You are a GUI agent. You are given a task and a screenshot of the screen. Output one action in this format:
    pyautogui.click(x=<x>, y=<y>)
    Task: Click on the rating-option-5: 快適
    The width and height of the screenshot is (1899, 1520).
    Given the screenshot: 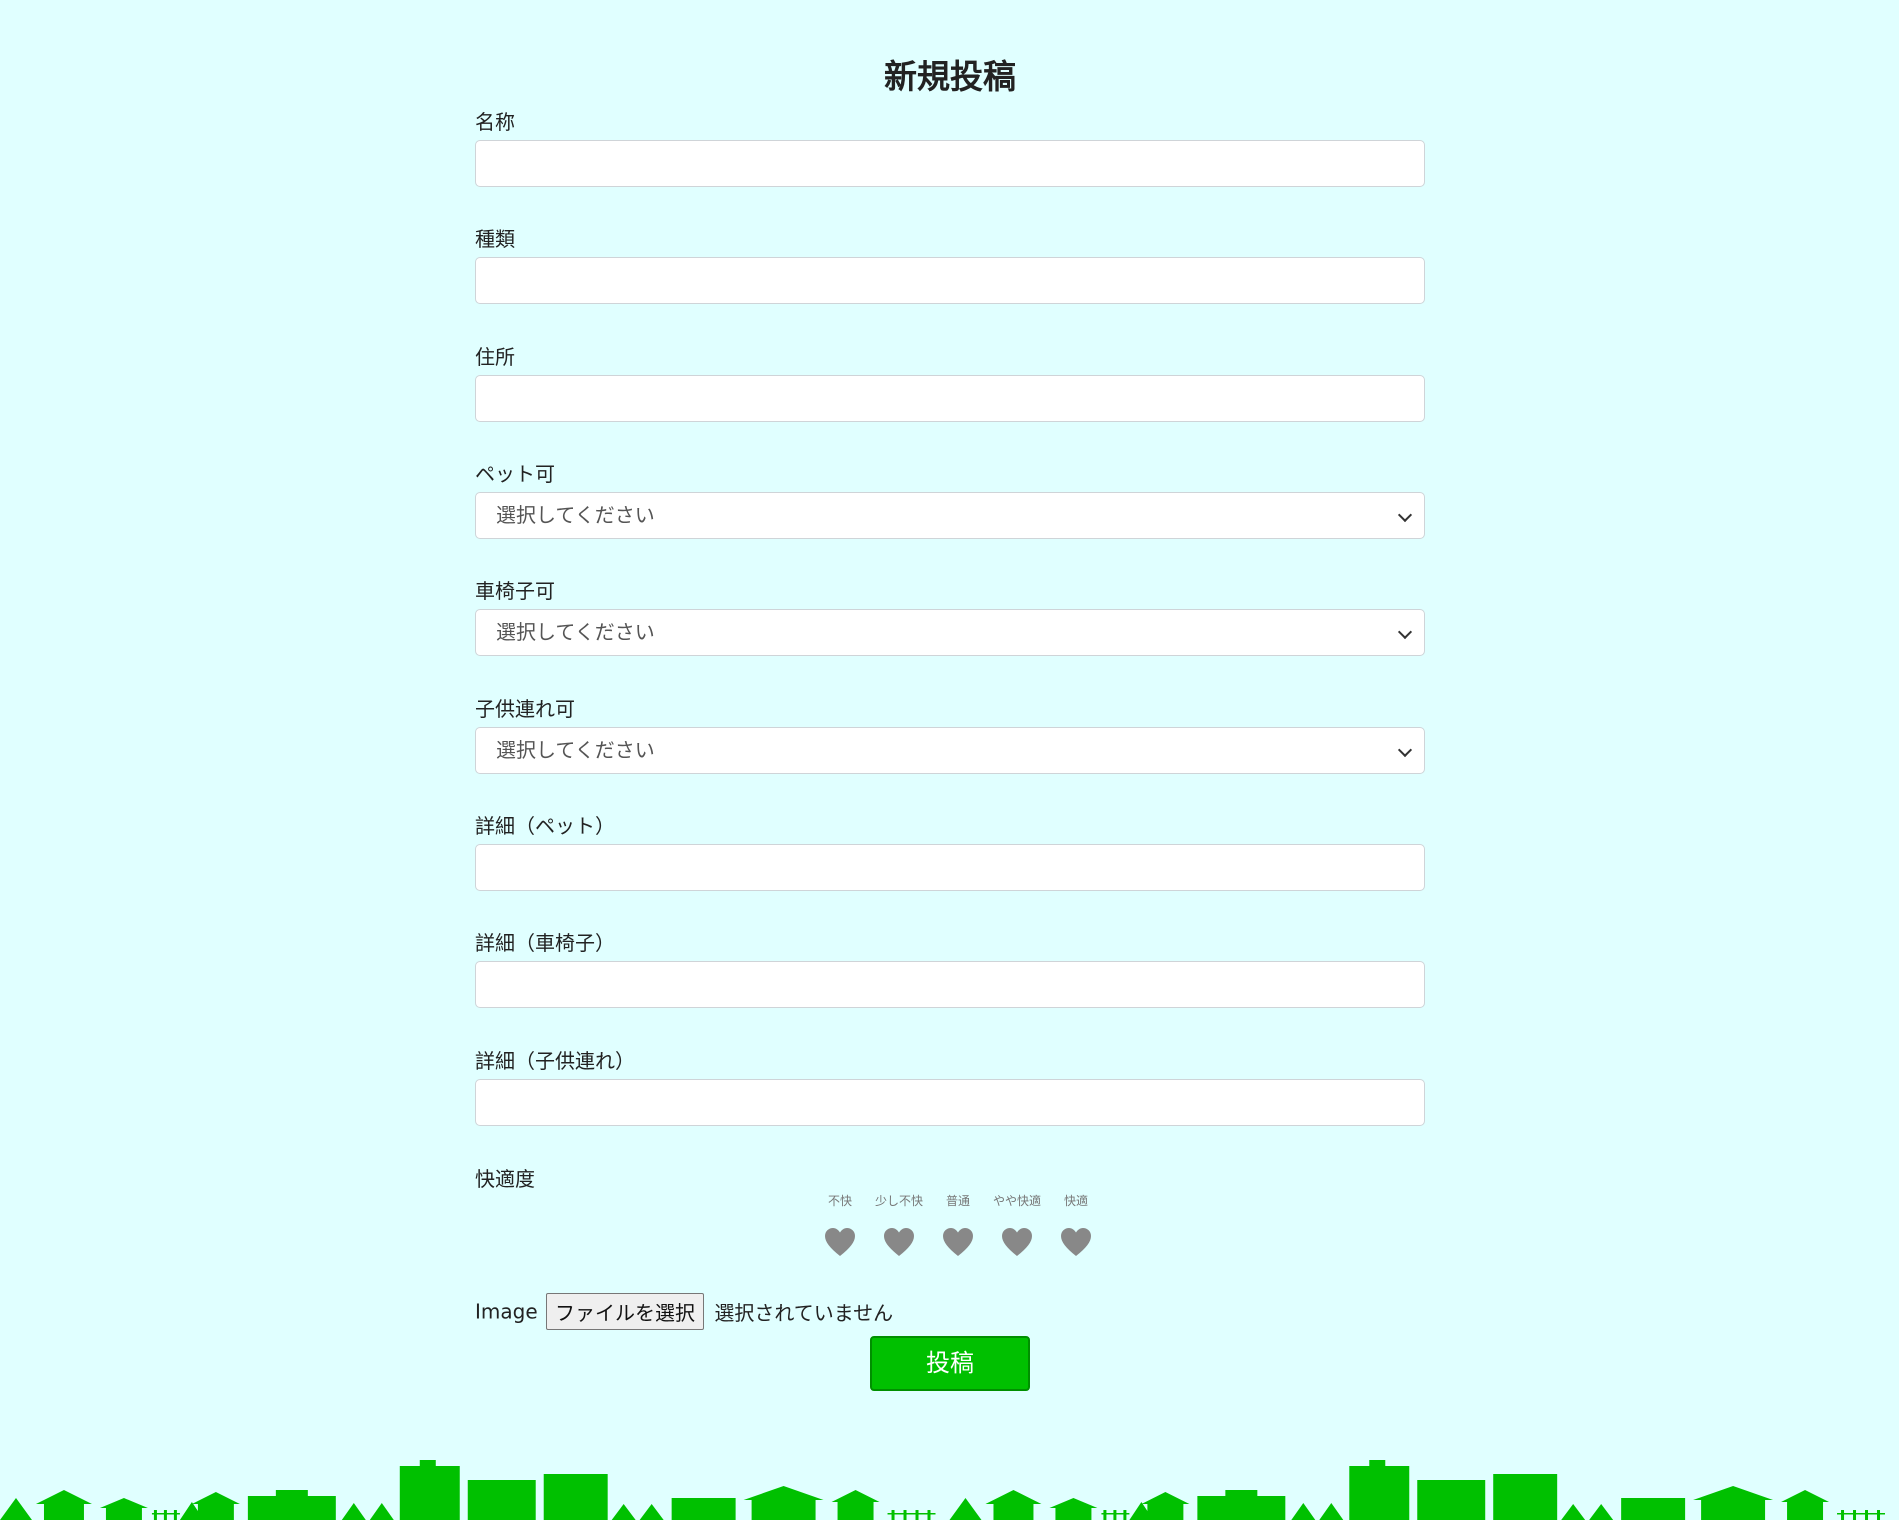 What is the action you would take?
    pyautogui.click(x=1076, y=1224)
    